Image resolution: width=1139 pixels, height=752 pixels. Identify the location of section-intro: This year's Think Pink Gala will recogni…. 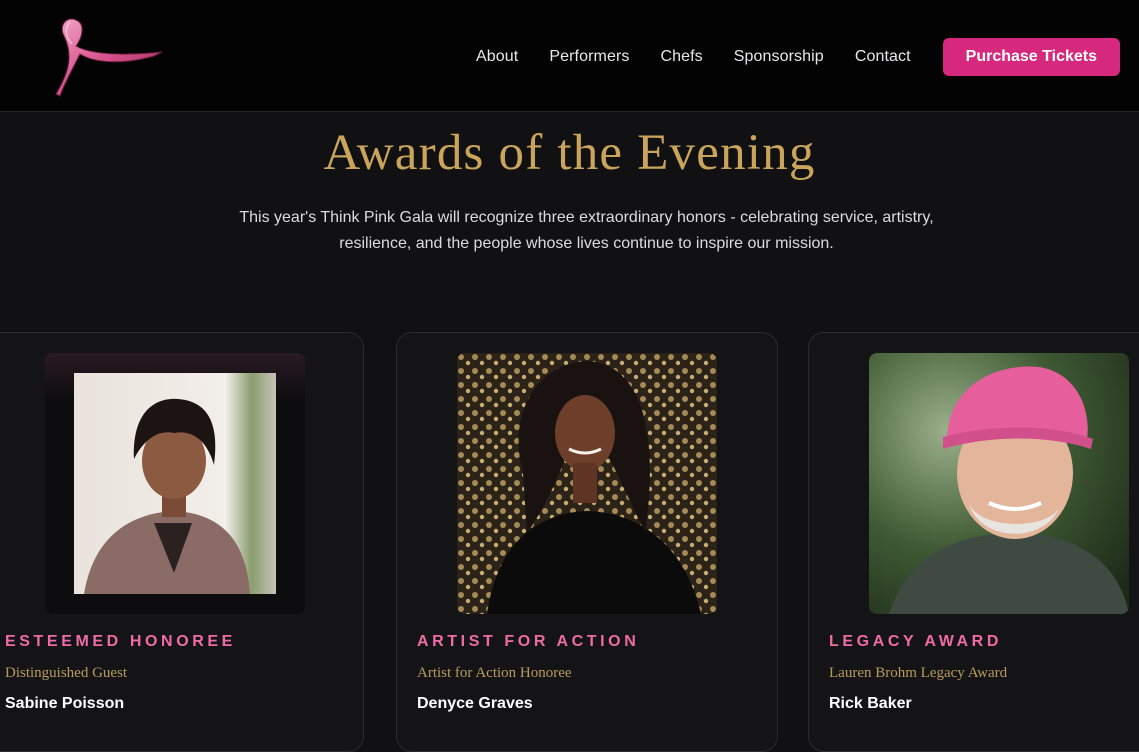
(569, 230).